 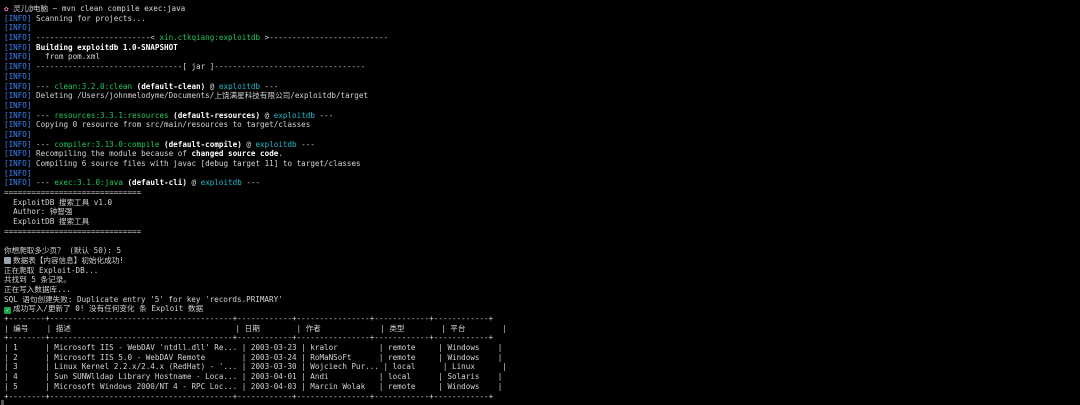 I want to click on floppy-disk-icon, so click(x=7, y=260).